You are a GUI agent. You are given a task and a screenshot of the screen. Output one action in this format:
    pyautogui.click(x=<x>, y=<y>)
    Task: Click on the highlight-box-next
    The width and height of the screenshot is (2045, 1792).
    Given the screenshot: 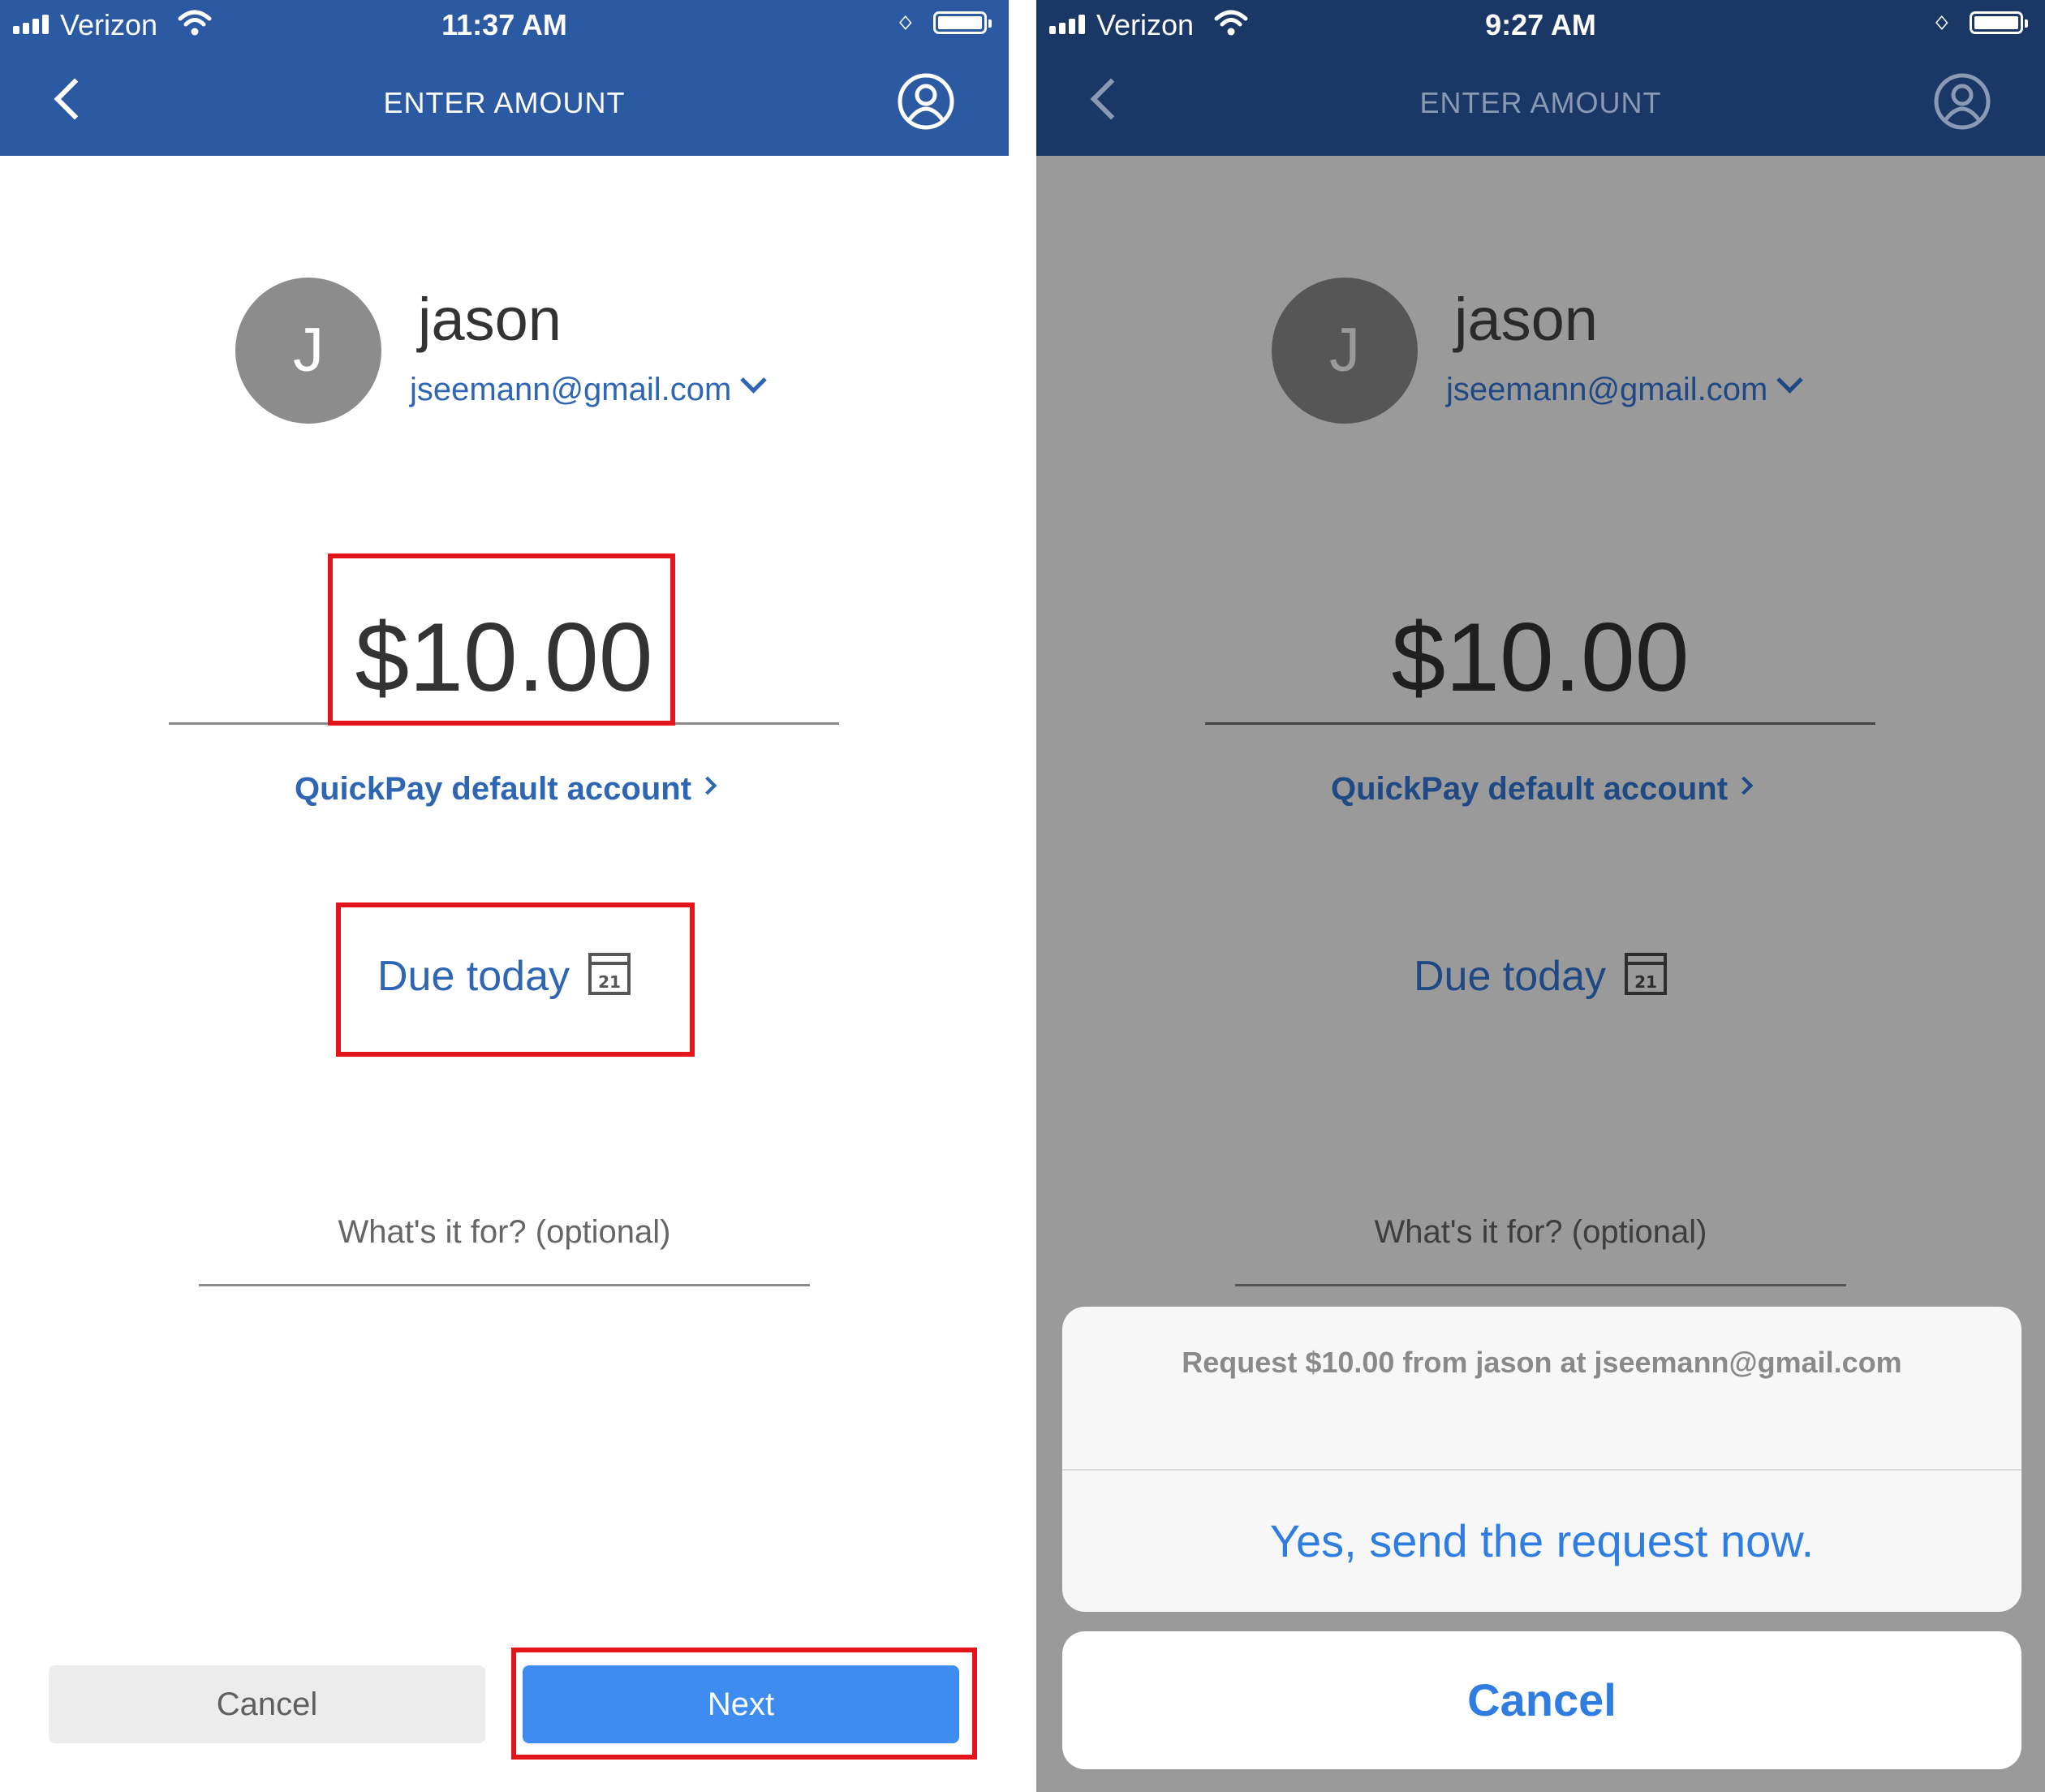 What is the action you would take?
    pyautogui.click(x=744, y=1704)
    